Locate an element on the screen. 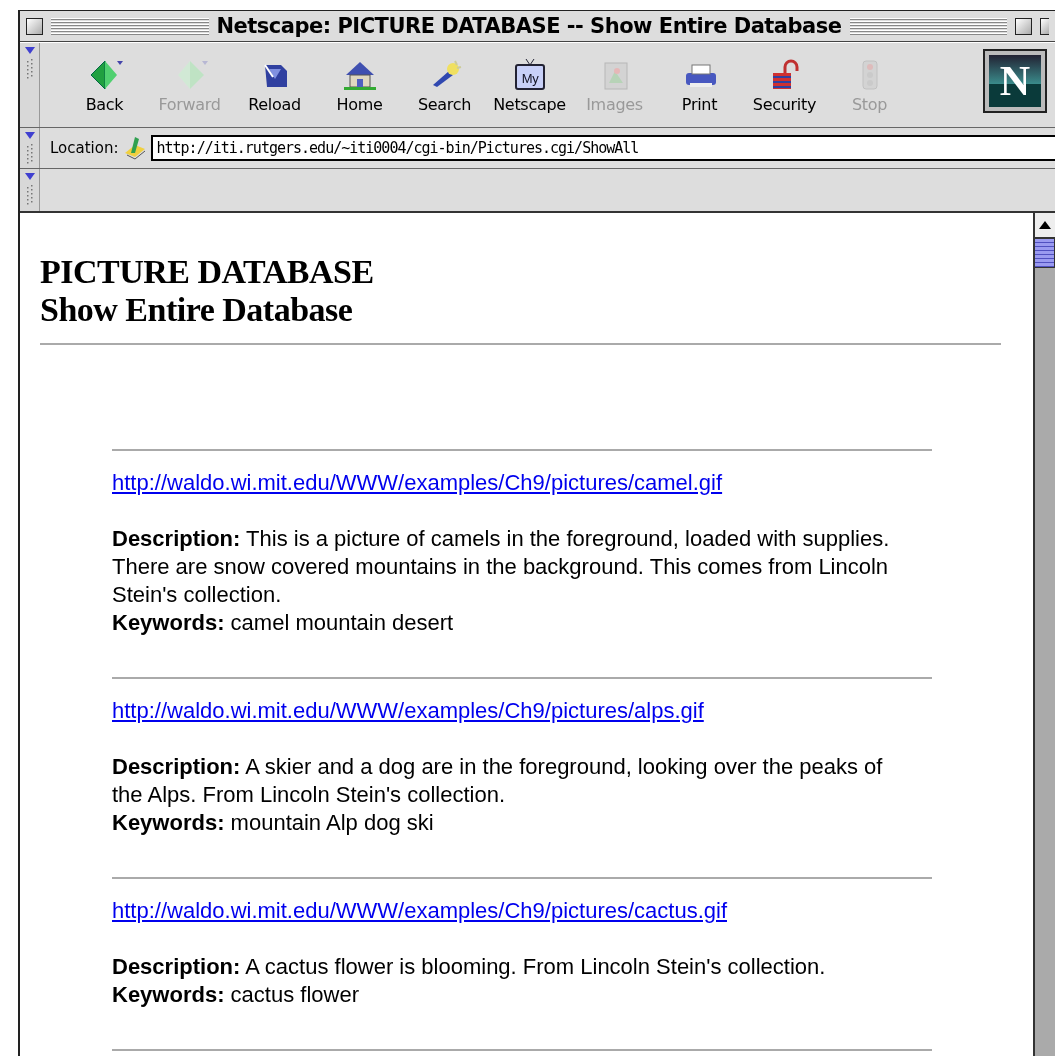 Image resolution: width=1055 pixels, height=1056 pixels. image-link: http://waldo.wi.mit.edu/WWW/examples/Ch9/pictures/camel.gif is located at coordinates (417, 482).